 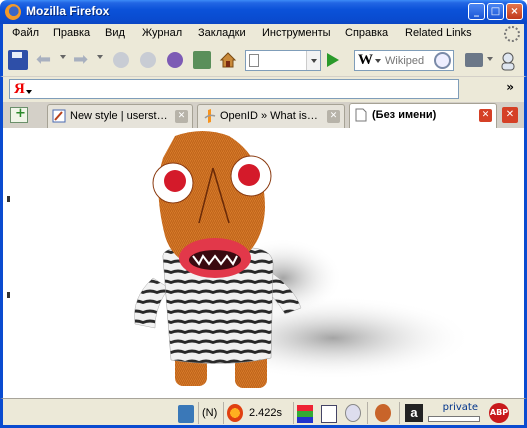 I want to click on menu-help: Справка, so click(x=366, y=33).